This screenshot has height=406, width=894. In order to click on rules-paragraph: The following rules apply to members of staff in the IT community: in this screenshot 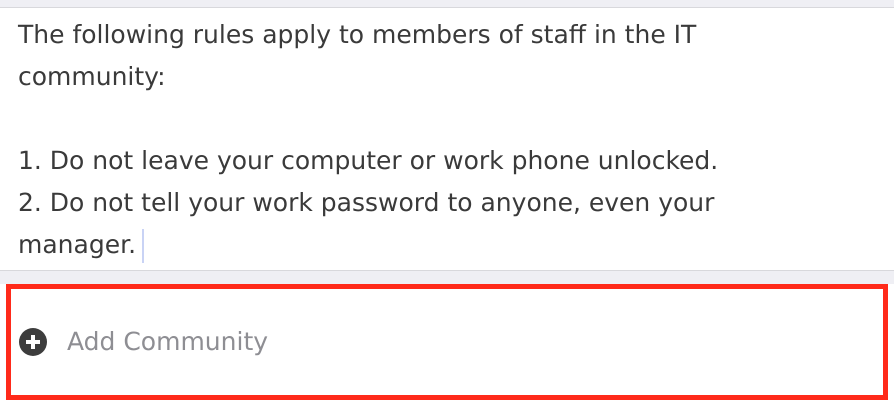, I will do `click(358, 56)`.